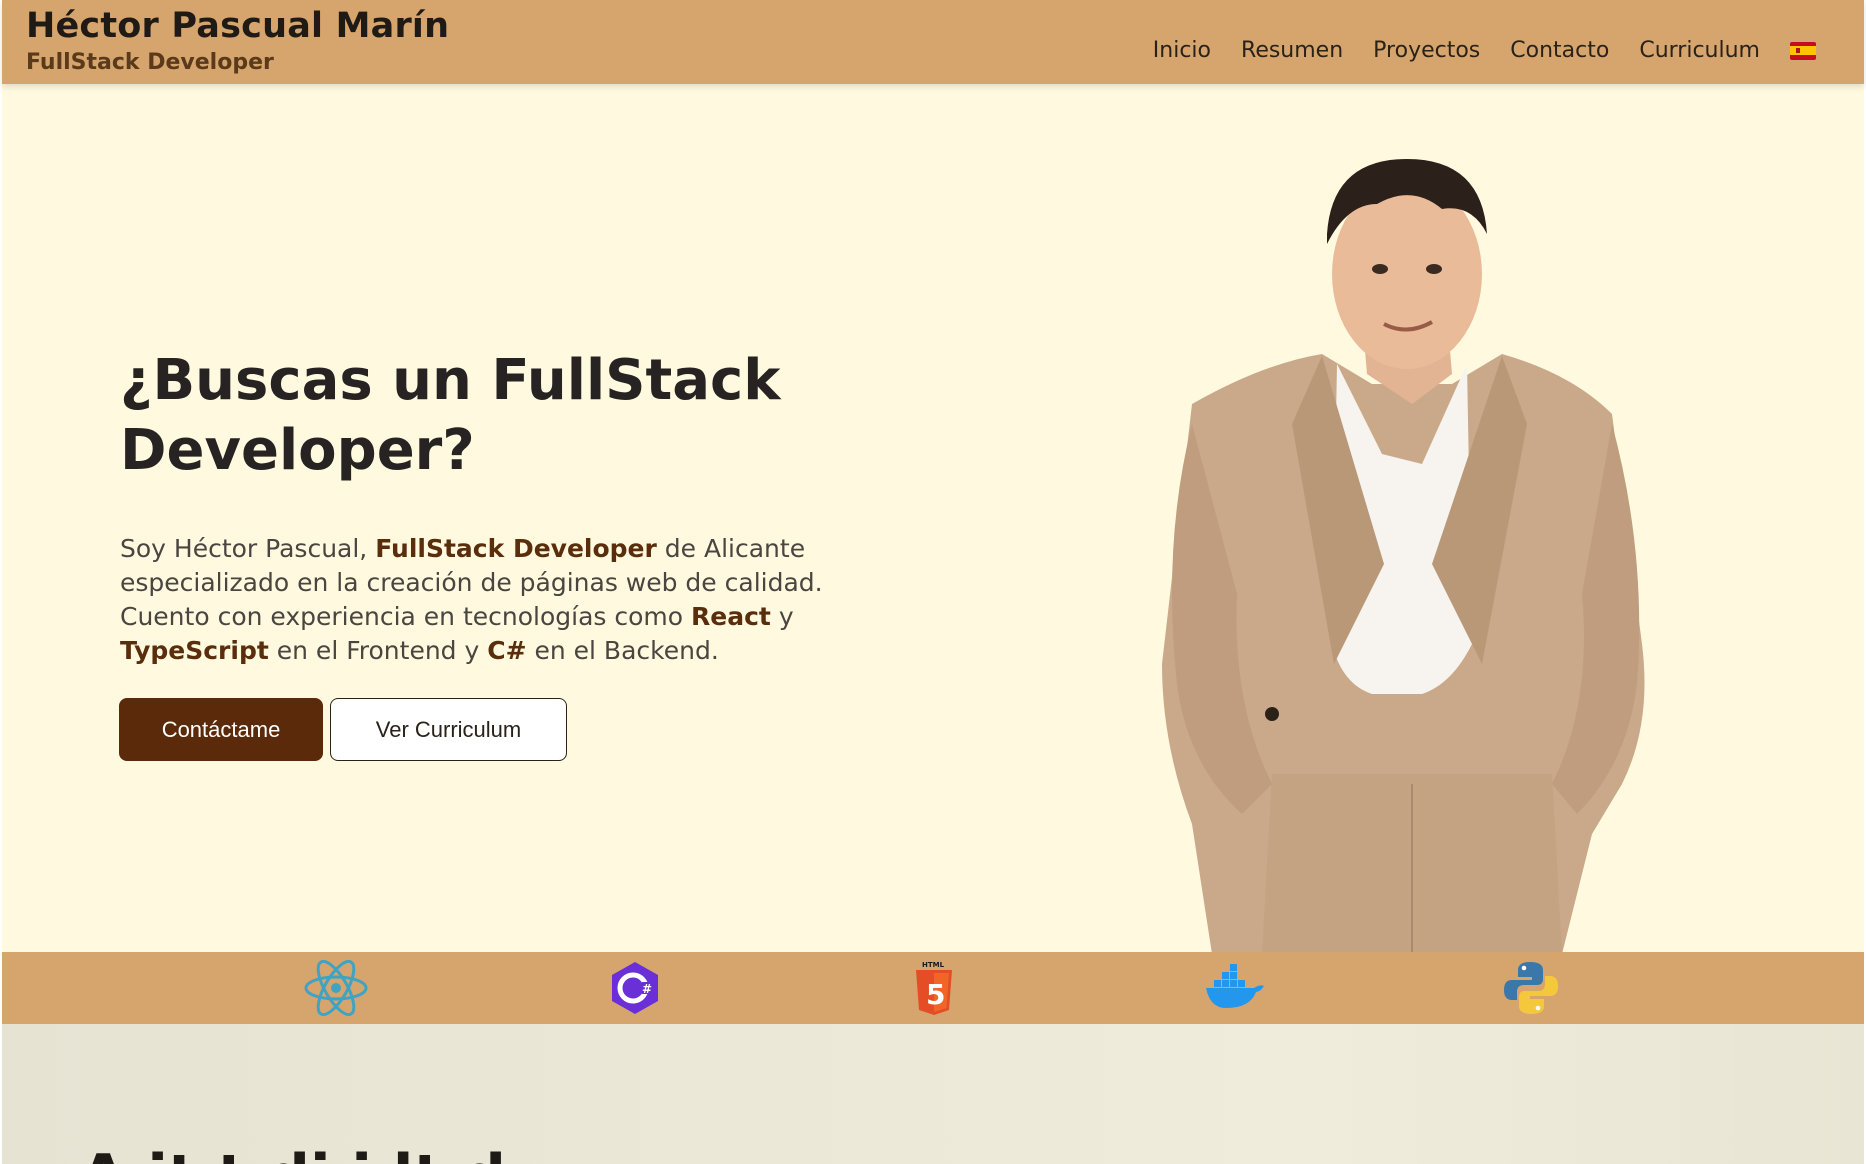 The height and width of the screenshot is (1164, 1866). Describe the element at coordinates (1559, 50) in the screenshot. I see `nav-link-contacto: Contacto` at that location.